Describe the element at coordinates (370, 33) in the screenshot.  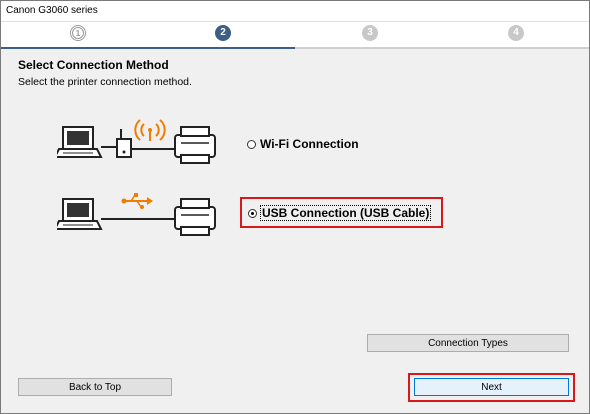
I see `step-3-indicator: 3` at that location.